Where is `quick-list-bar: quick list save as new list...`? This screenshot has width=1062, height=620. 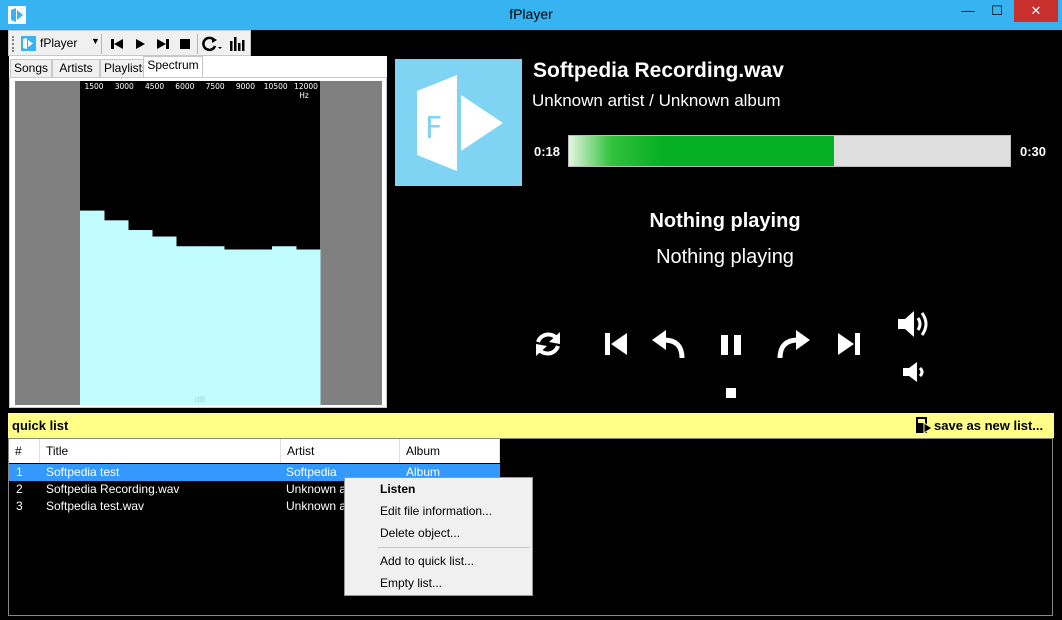 quick-list-bar: quick list save as new list... is located at coordinates (531, 425).